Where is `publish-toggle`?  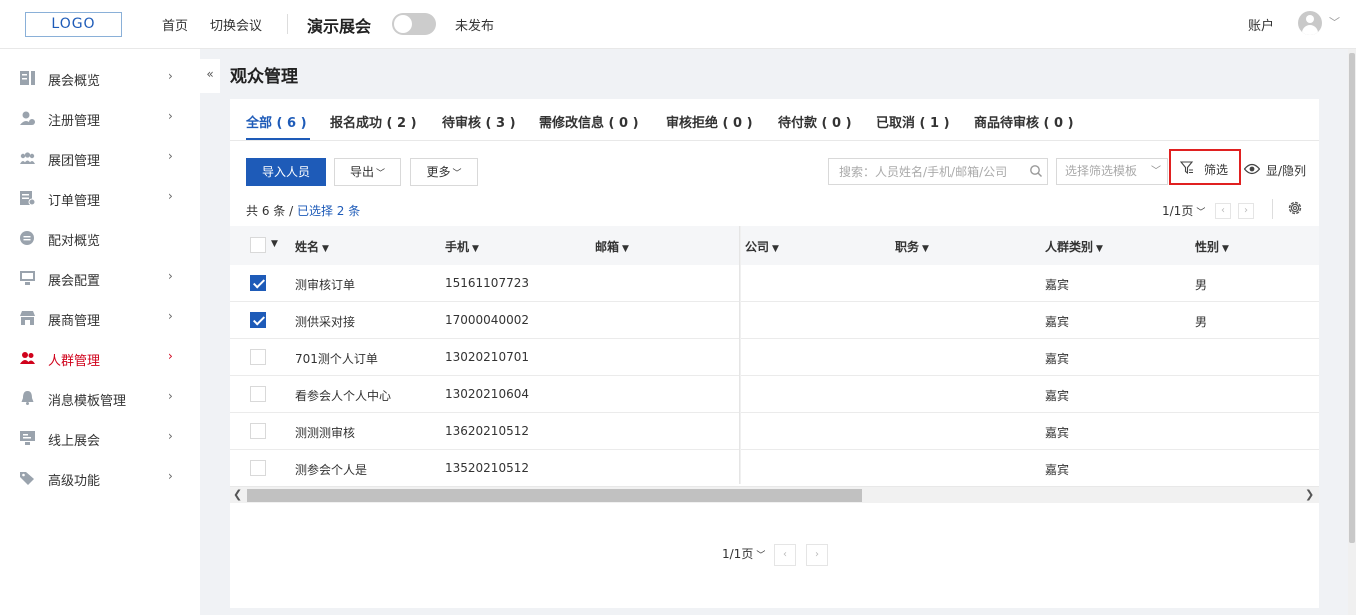
publish-toggle is located at coordinates (414, 24).